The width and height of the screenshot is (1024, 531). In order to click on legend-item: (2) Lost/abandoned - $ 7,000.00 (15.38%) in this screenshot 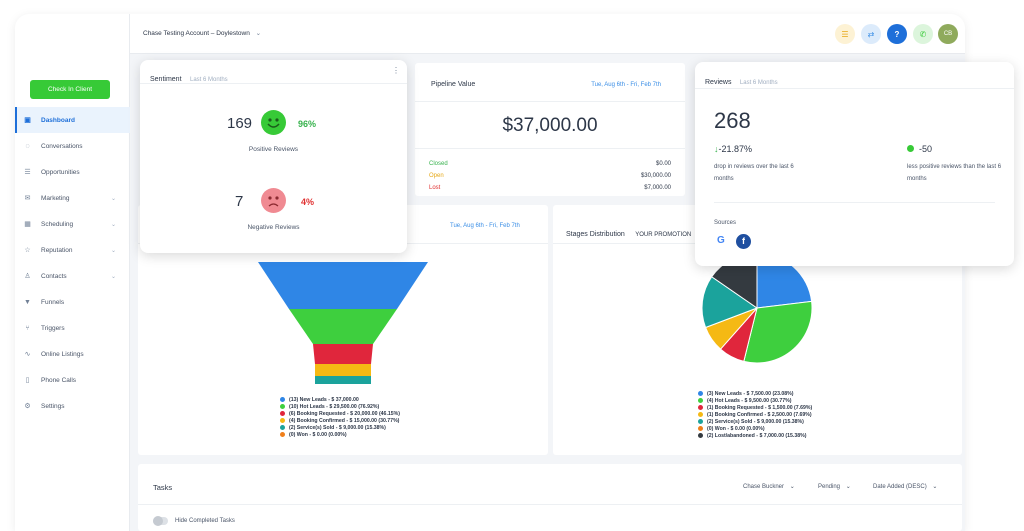, I will do `click(755, 435)`.